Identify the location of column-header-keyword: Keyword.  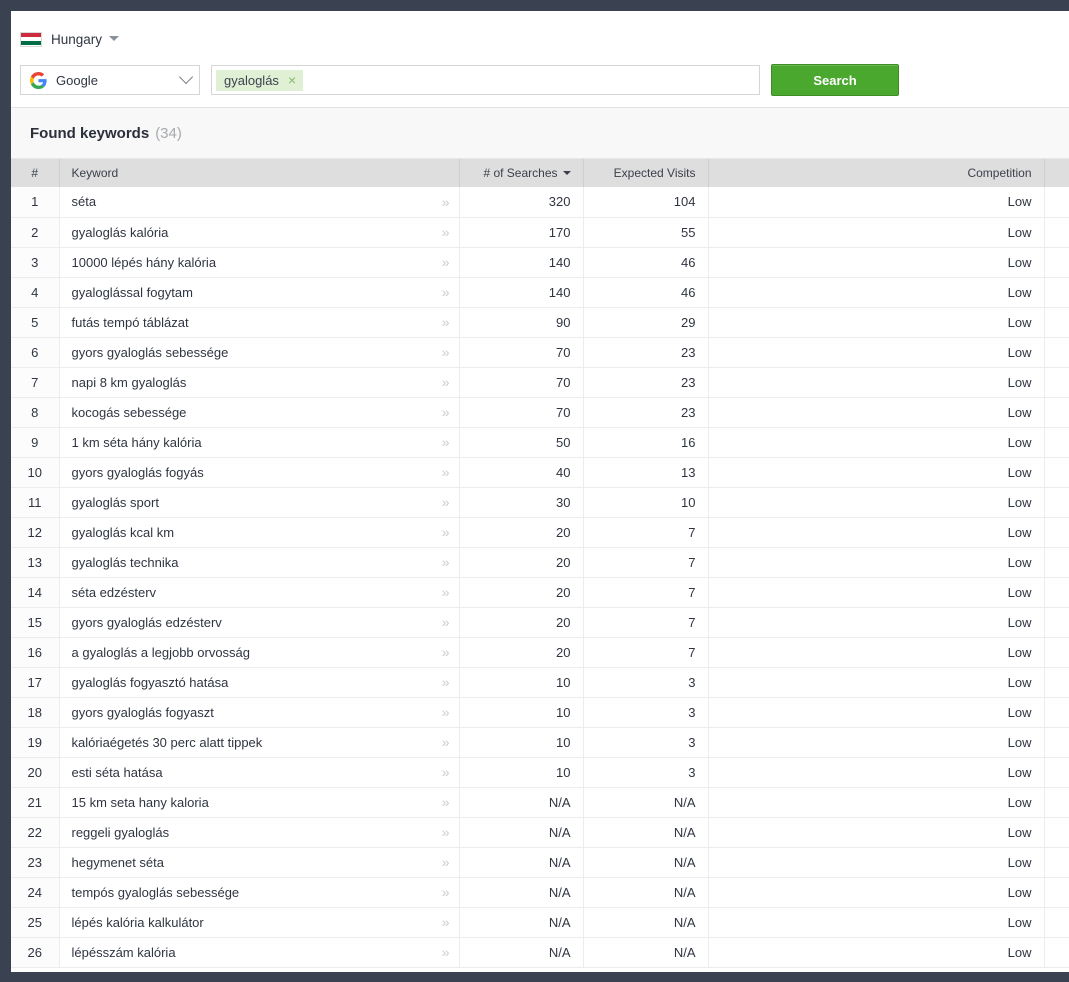
(259, 173).